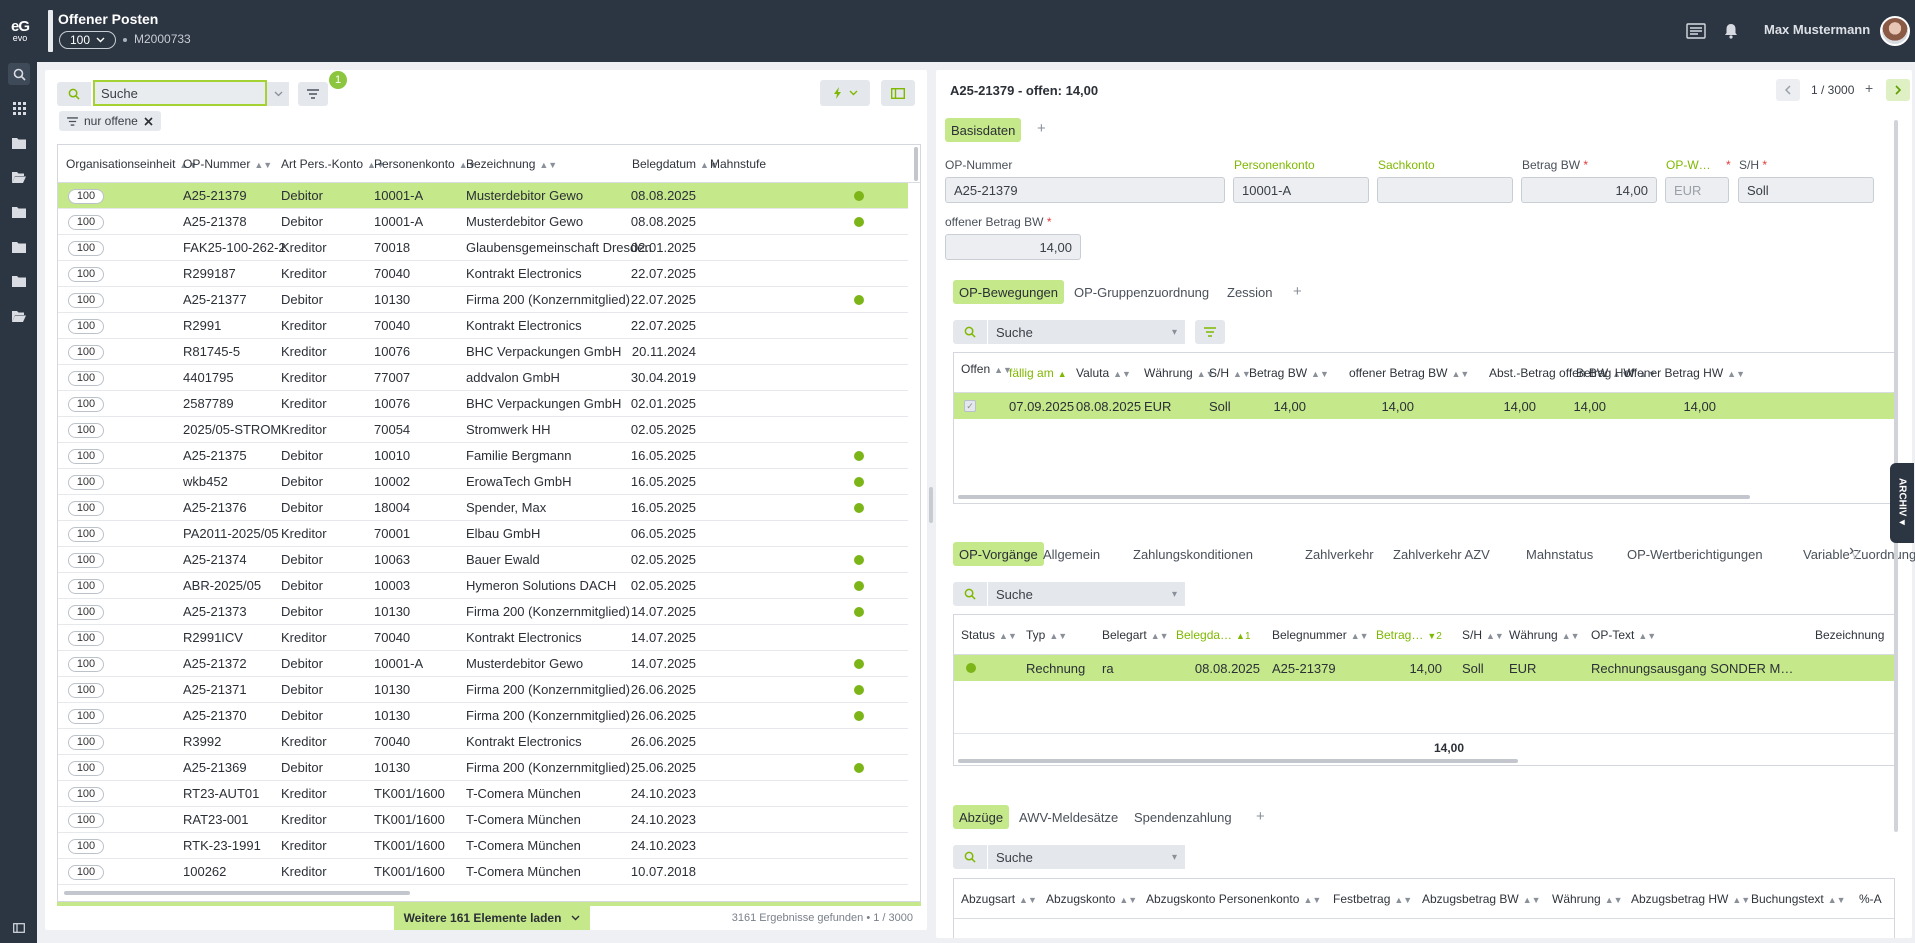 This screenshot has width=1915, height=943. I want to click on column-header: Status ▲▼, so click(989, 635).